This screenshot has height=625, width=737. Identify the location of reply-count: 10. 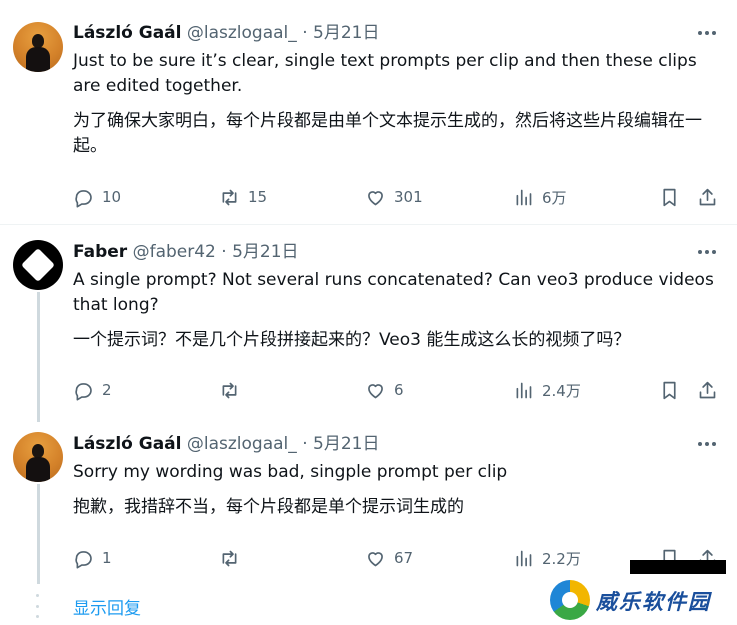
(112, 197).